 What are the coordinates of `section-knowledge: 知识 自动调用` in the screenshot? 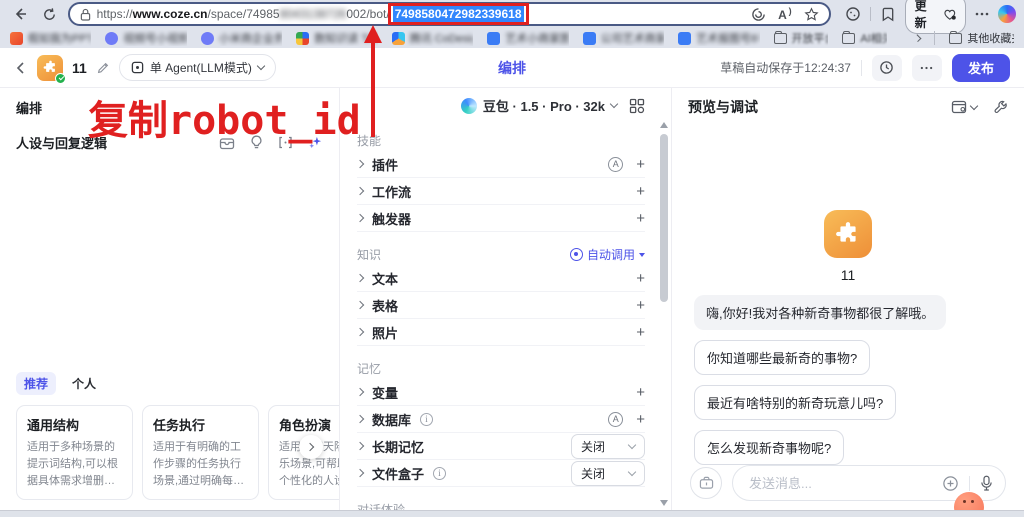 It's located at (501, 254).